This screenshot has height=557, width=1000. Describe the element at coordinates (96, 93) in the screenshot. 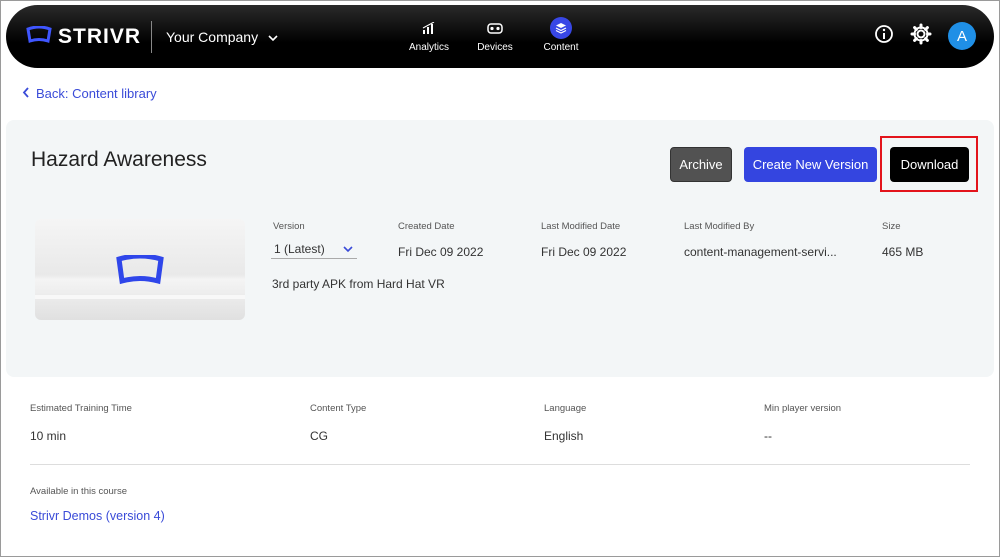

I see `back-link-label: Back: Content library` at that location.